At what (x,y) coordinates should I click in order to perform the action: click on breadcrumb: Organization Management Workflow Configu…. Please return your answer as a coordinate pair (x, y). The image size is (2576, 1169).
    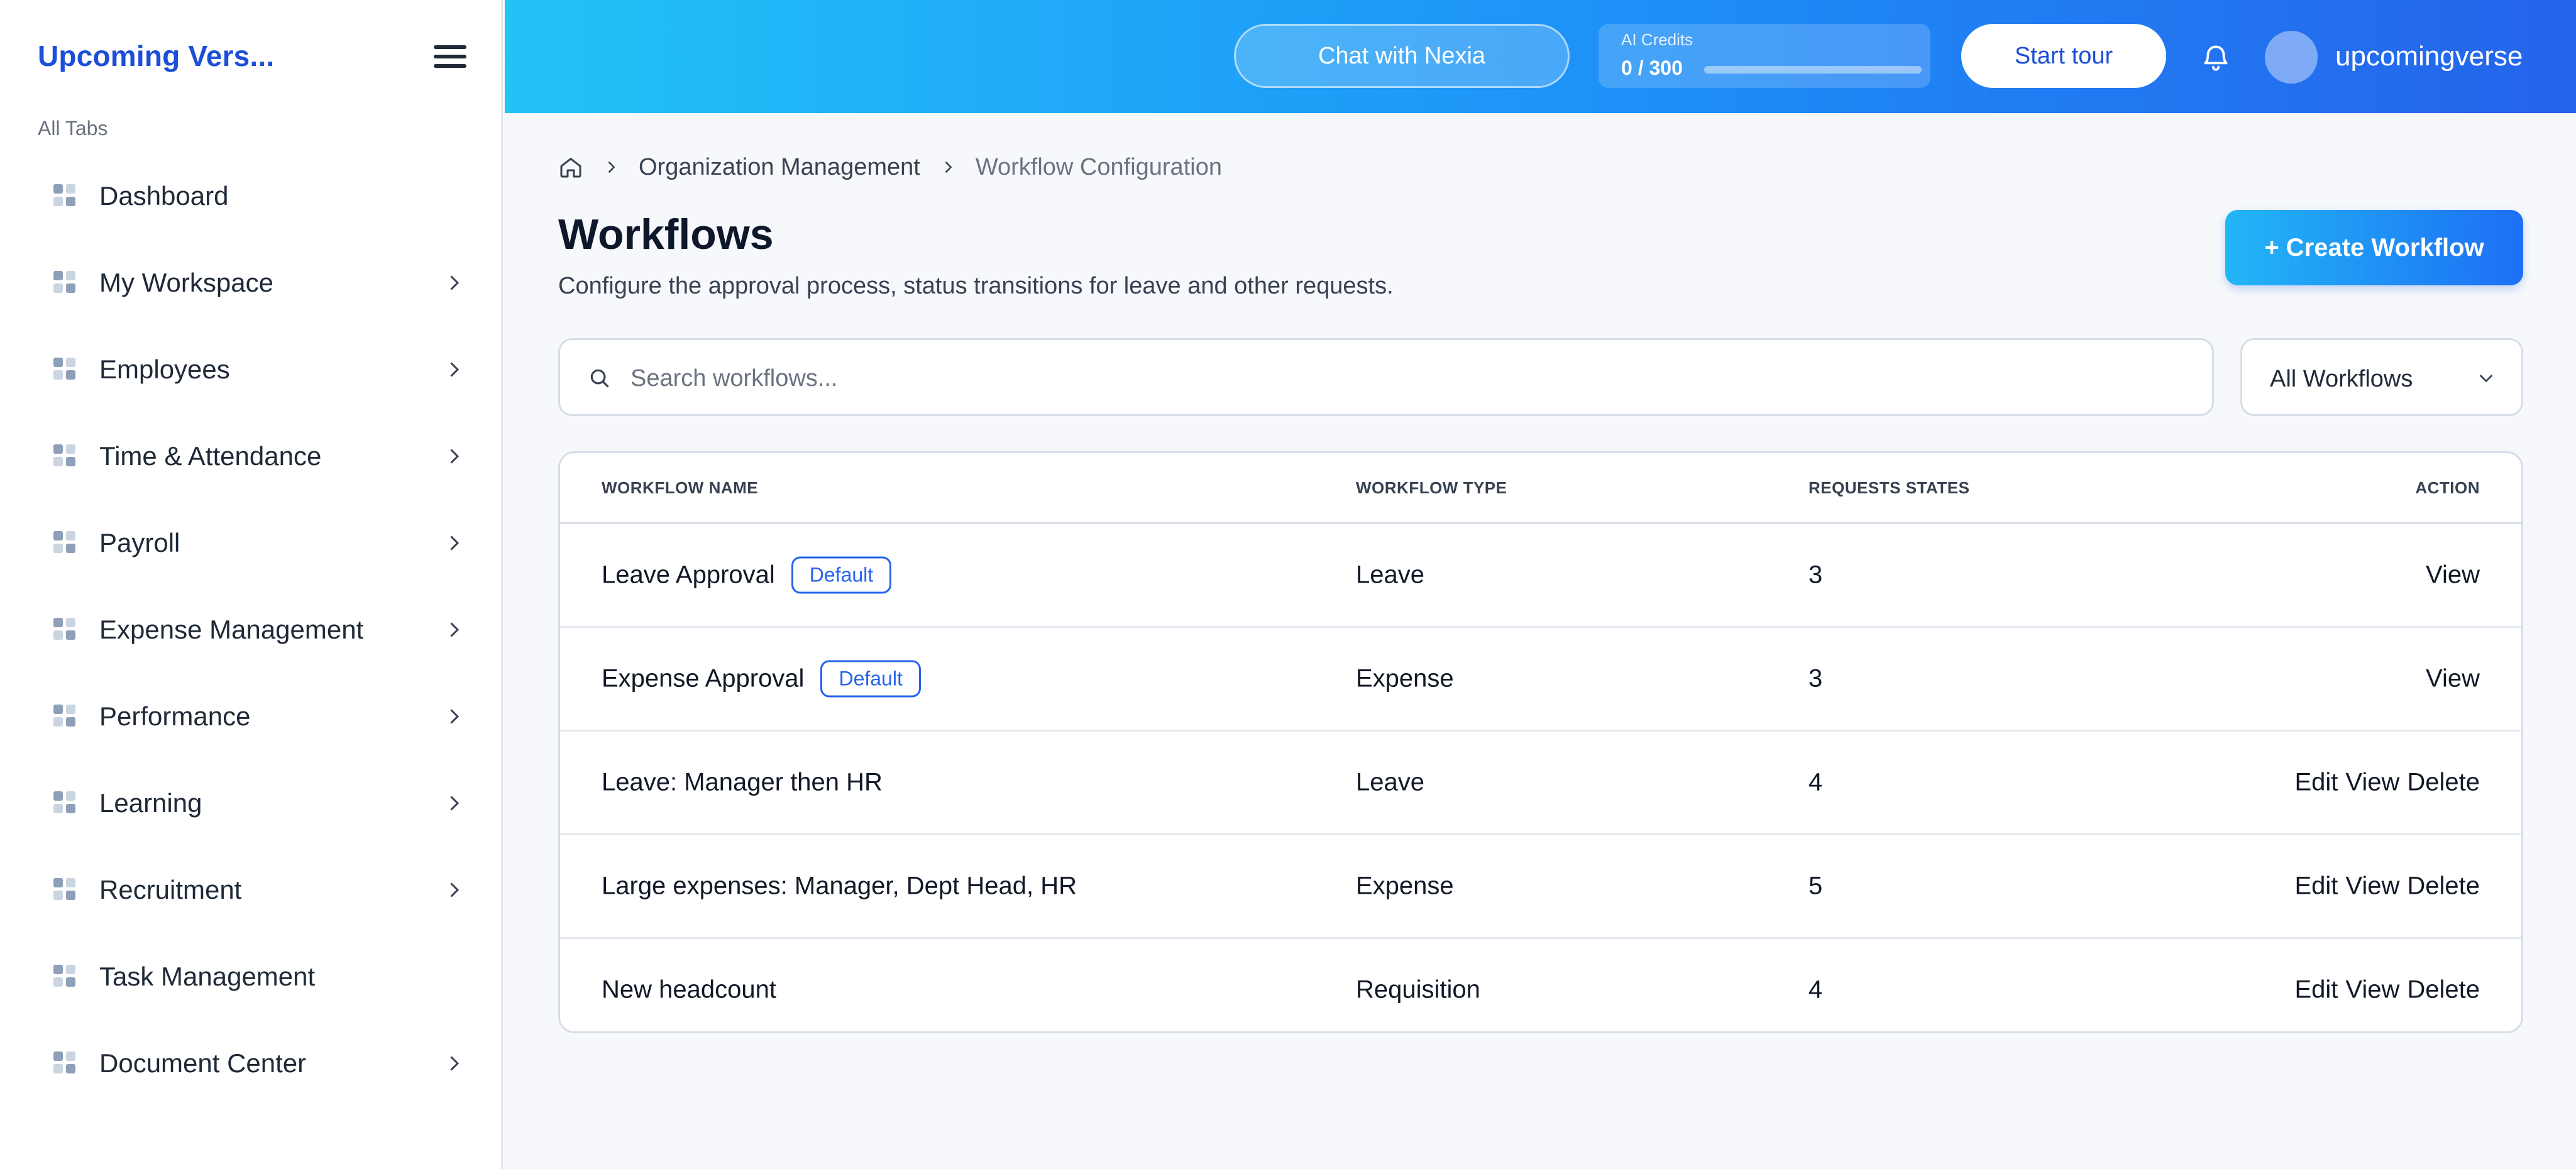
    Looking at the image, I should click on (890, 167).